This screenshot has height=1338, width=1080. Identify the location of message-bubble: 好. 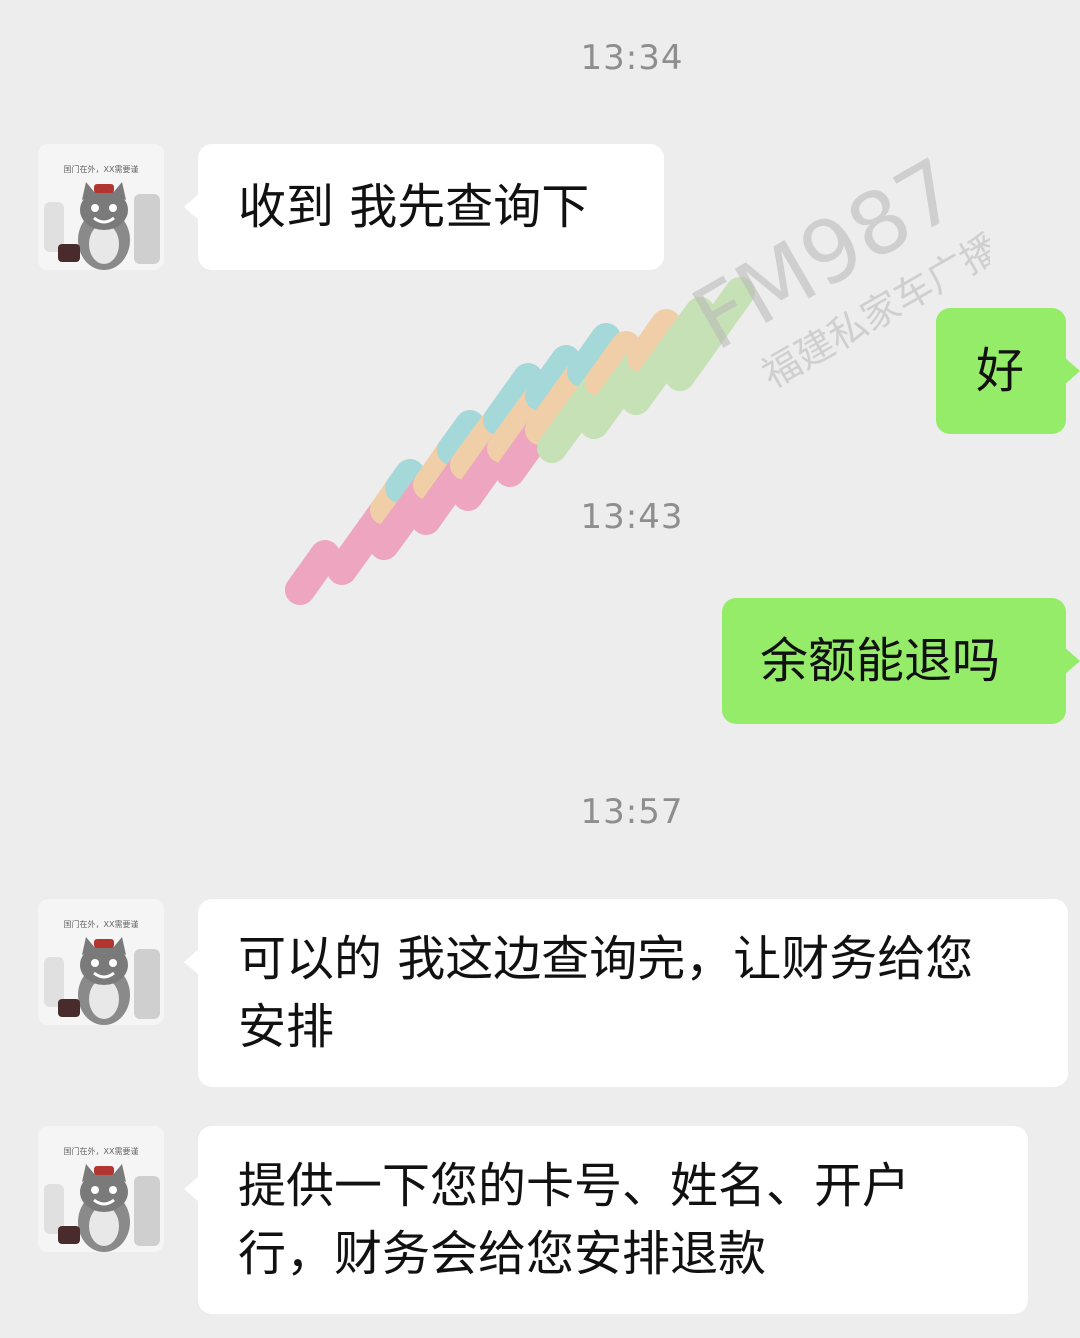
(1008, 371).